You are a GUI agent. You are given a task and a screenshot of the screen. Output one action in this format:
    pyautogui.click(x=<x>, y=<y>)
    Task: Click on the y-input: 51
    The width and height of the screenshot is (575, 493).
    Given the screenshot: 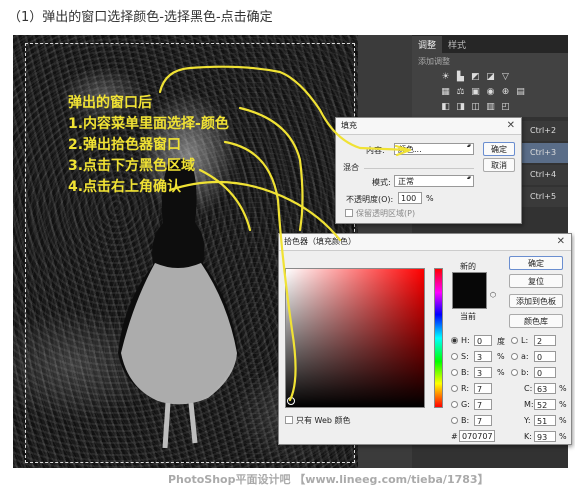 What is the action you would take?
    pyautogui.click(x=545, y=420)
    